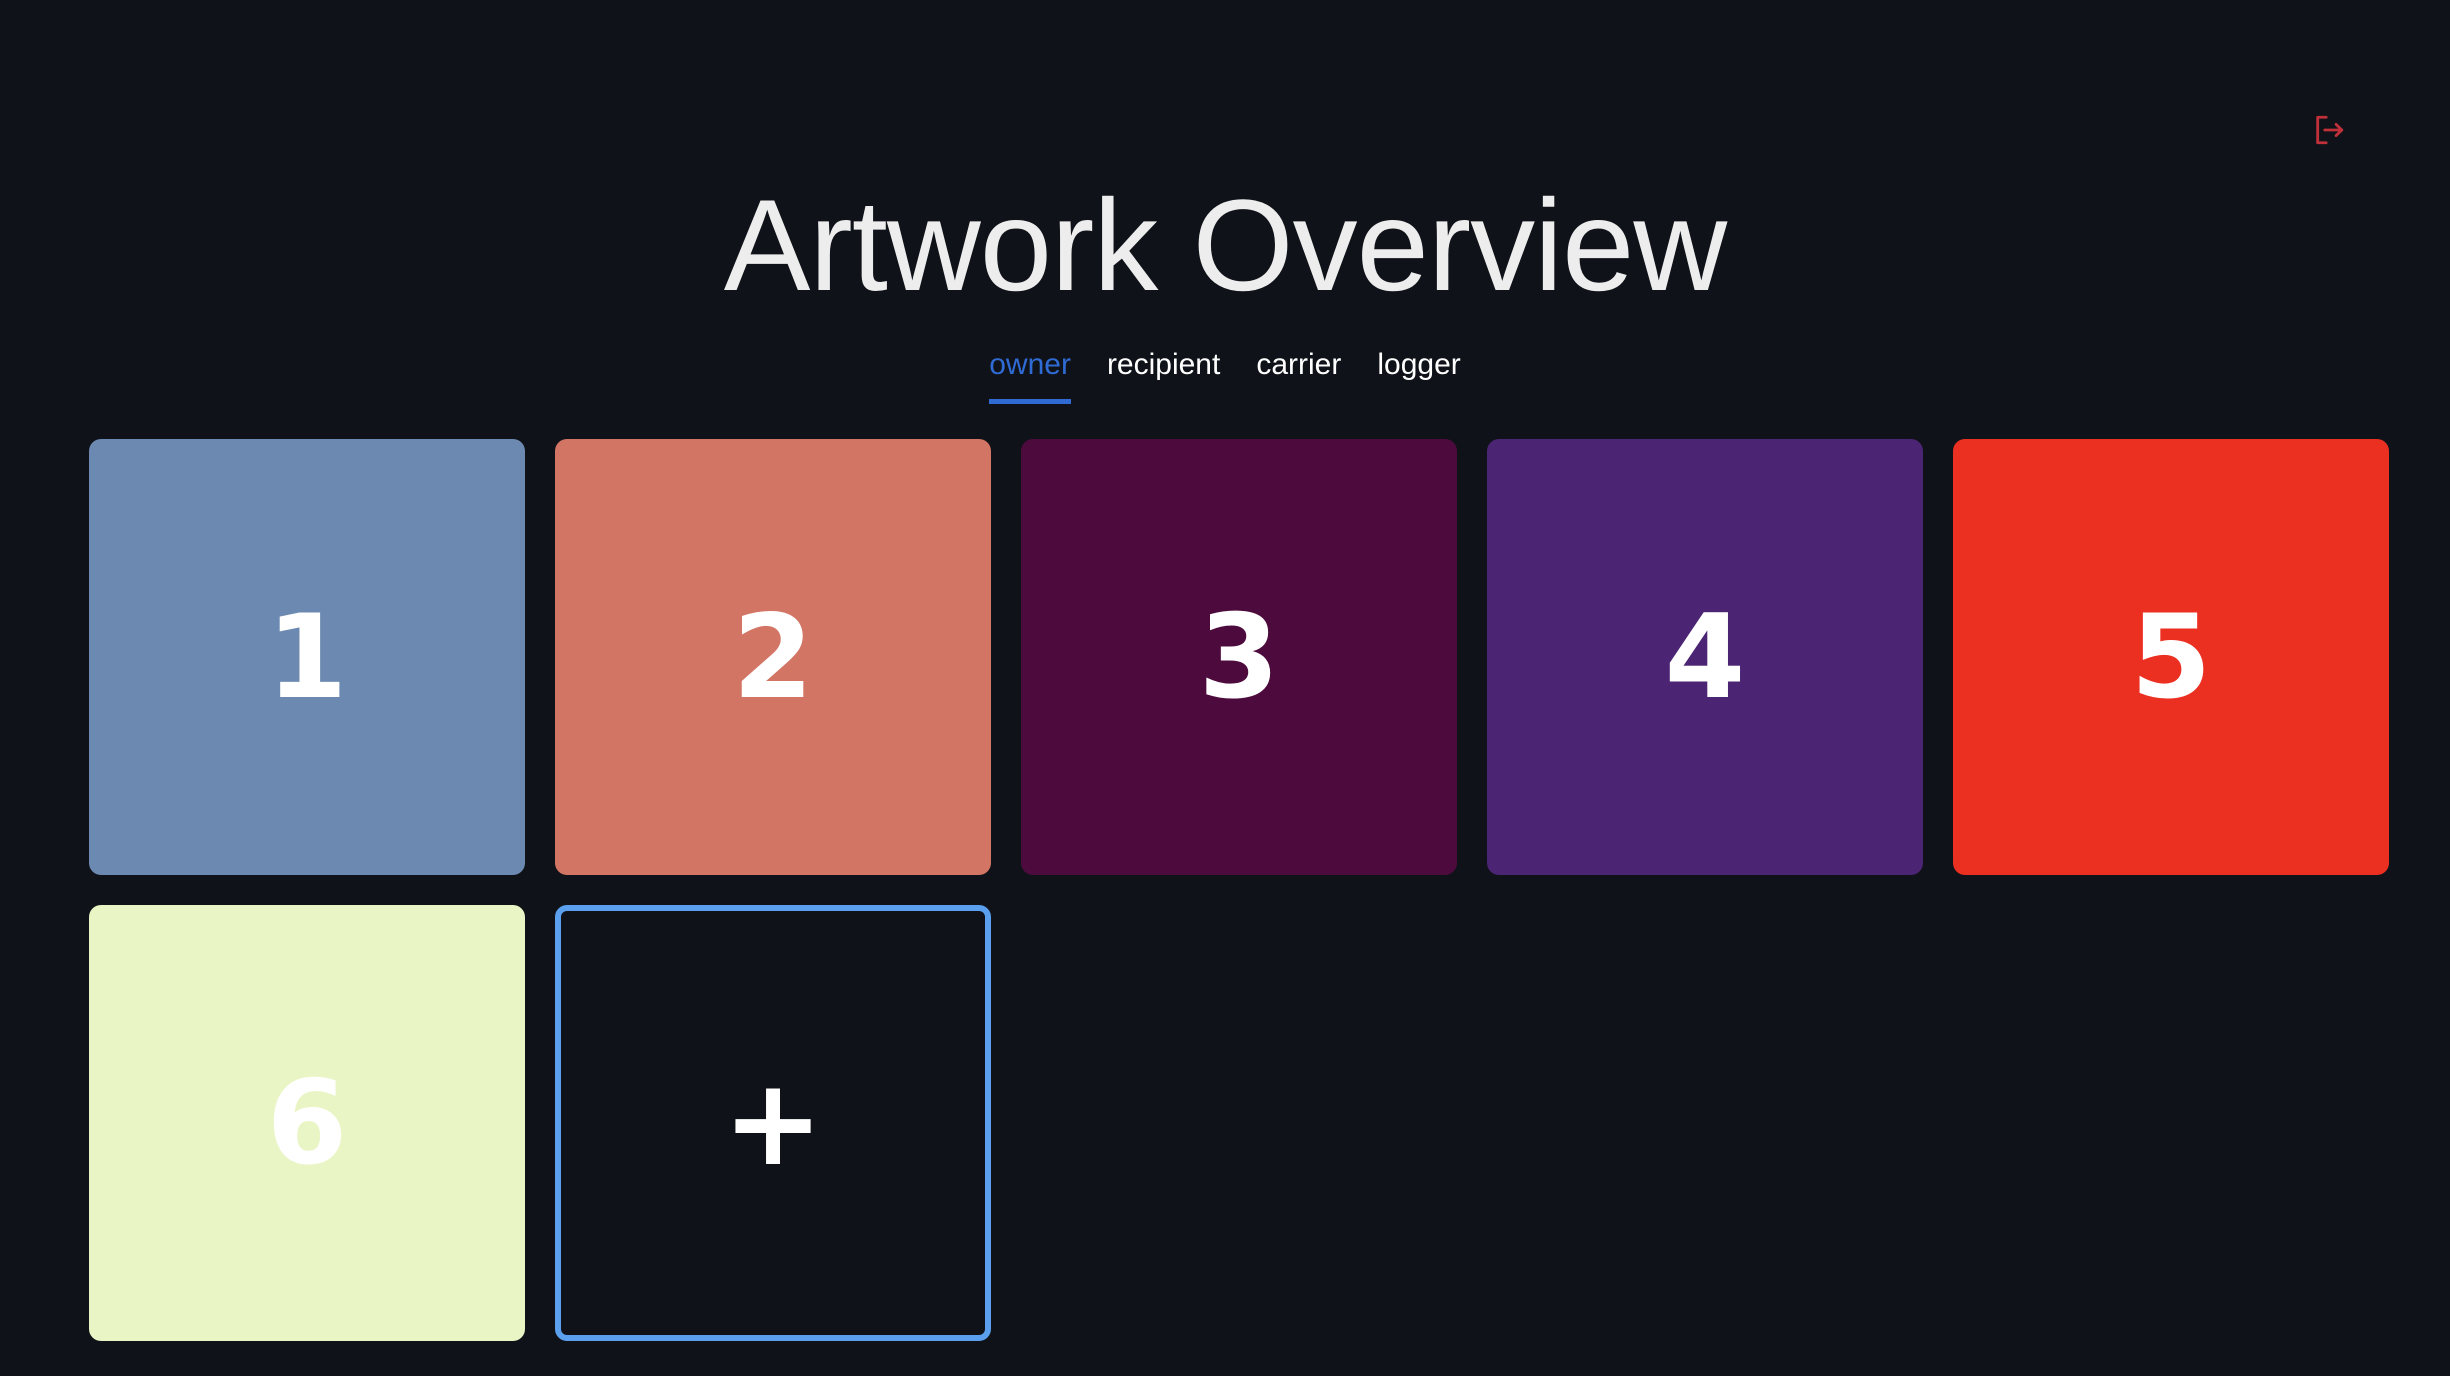 This screenshot has height=1376, width=2450. What do you see at coordinates (307, 657) in the screenshot?
I see `artwork-tile: 1` at bounding box center [307, 657].